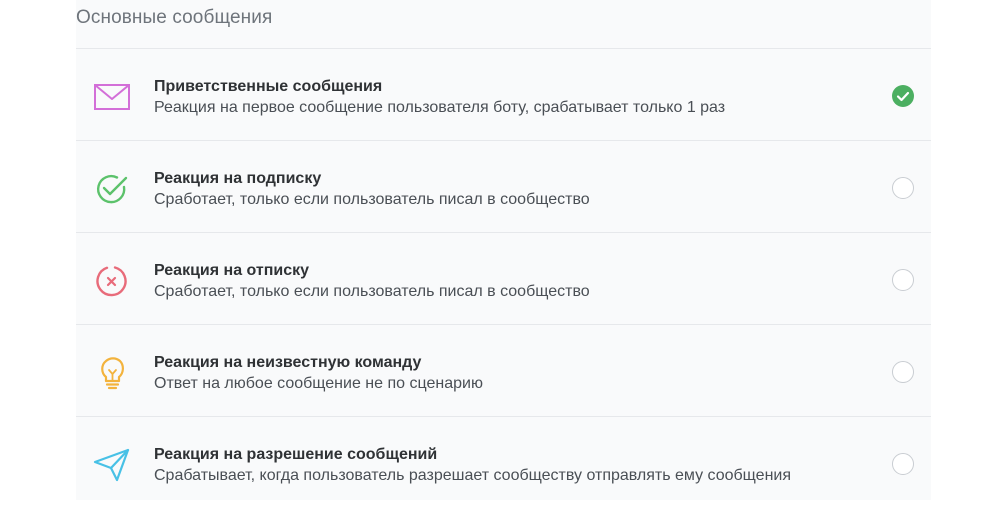  I want to click on item-title: Реакция на отписку, so click(232, 270).